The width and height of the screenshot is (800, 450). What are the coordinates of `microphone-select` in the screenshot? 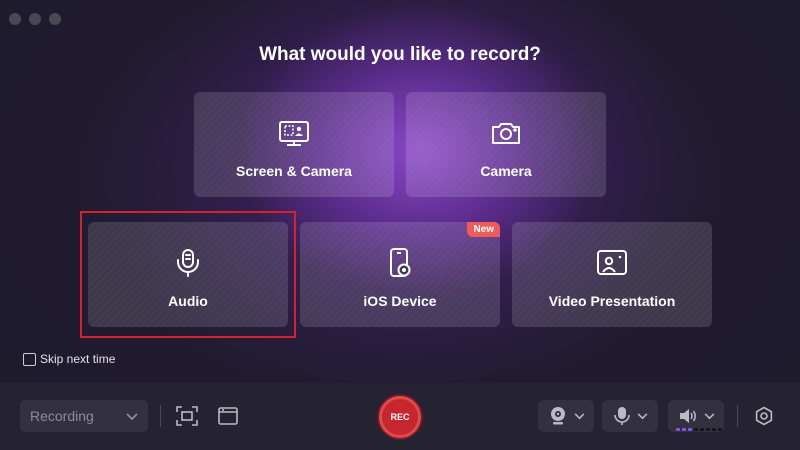 It's located at (630, 416).